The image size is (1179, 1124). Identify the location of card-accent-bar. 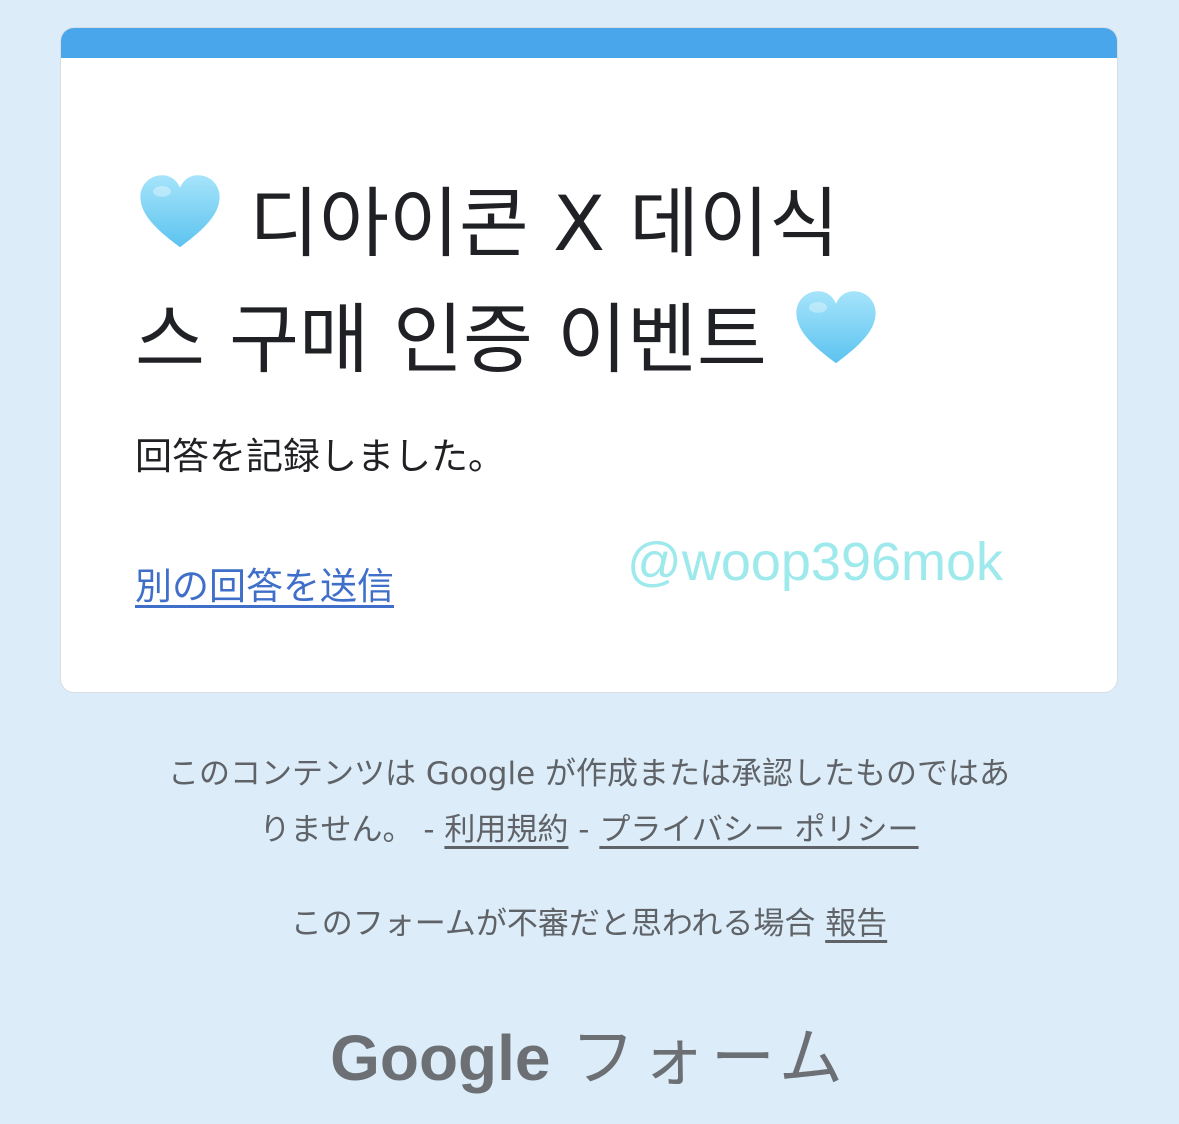
(589, 43).